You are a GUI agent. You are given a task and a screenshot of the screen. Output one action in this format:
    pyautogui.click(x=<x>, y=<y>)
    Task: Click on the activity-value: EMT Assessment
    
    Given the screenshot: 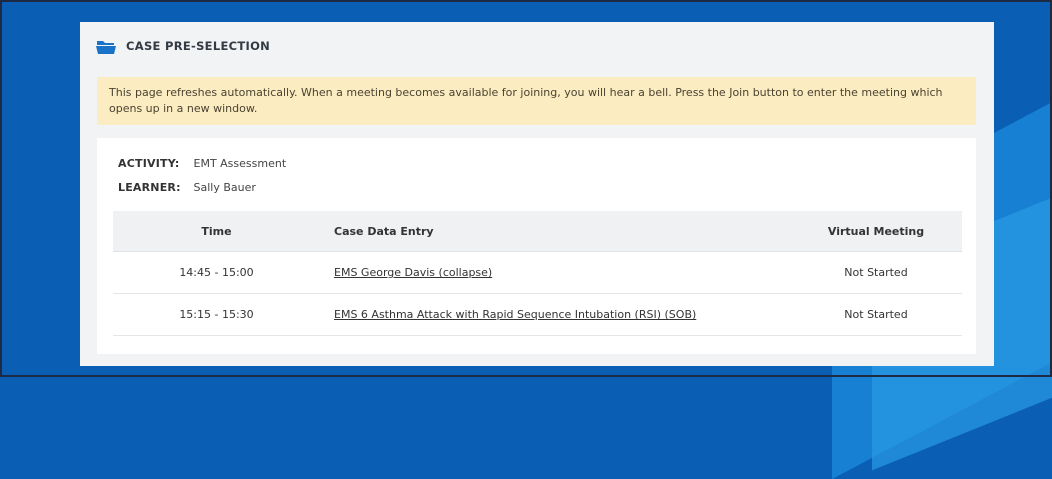 What is the action you would take?
    pyautogui.click(x=240, y=163)
    